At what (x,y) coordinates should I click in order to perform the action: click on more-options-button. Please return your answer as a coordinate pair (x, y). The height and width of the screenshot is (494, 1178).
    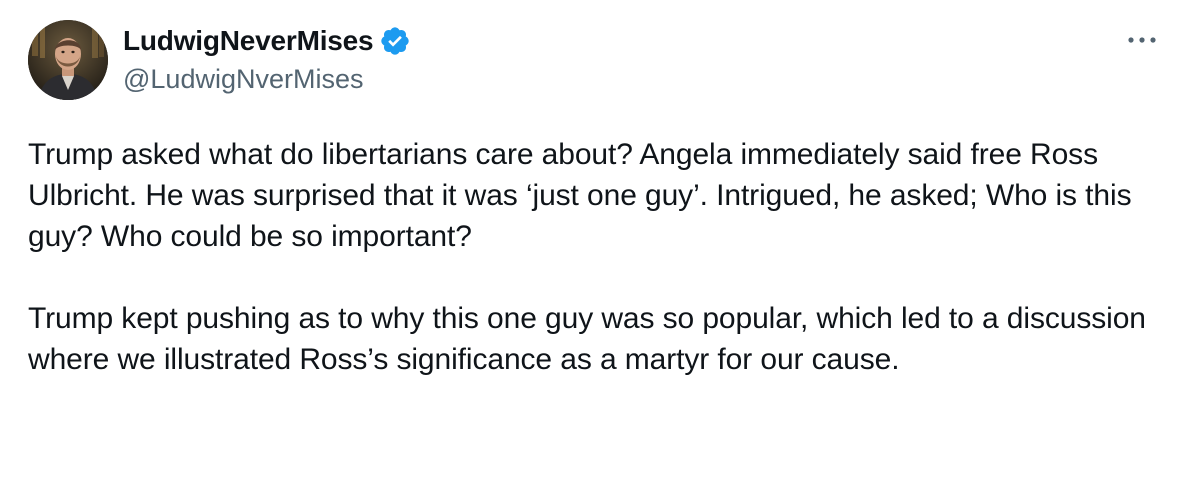
    Looking at the image, I should click on (1142, 40).